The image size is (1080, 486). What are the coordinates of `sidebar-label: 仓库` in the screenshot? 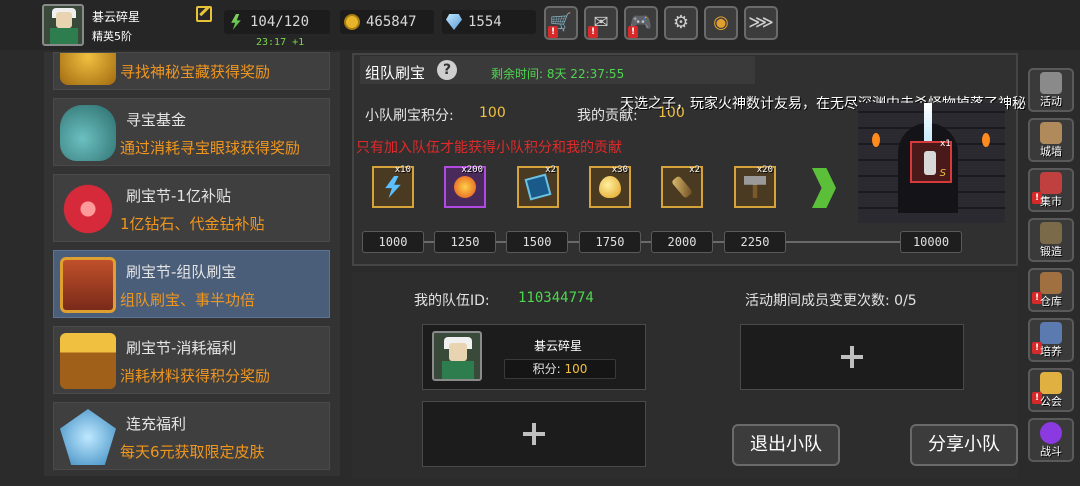 It's located at (1051, 301).